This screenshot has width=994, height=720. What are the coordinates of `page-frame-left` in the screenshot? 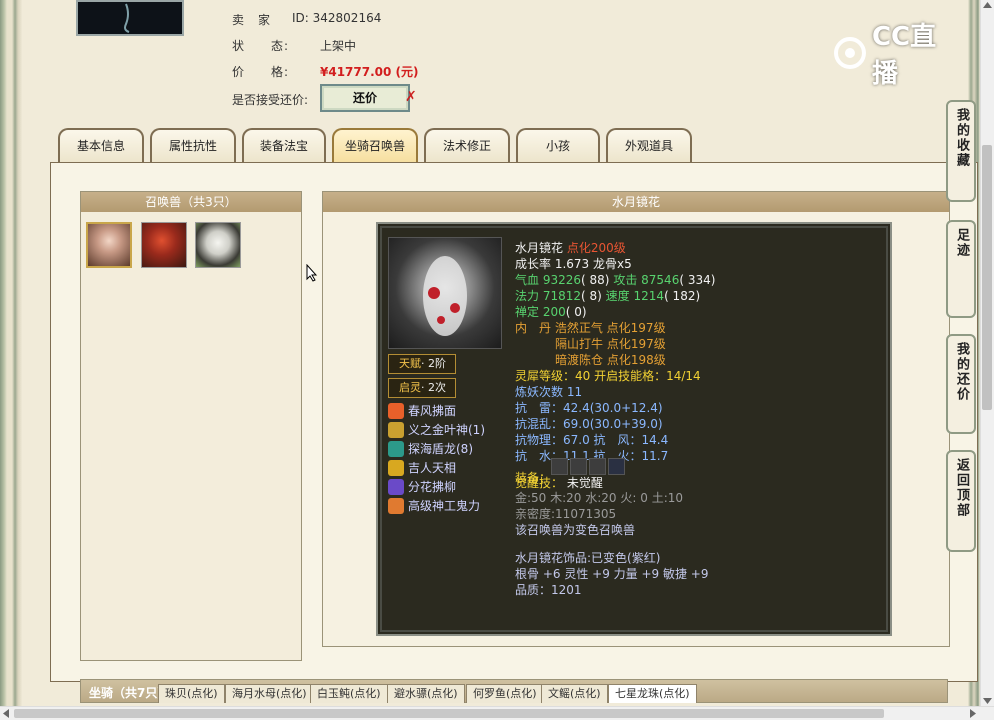 It's located at (11, 360).